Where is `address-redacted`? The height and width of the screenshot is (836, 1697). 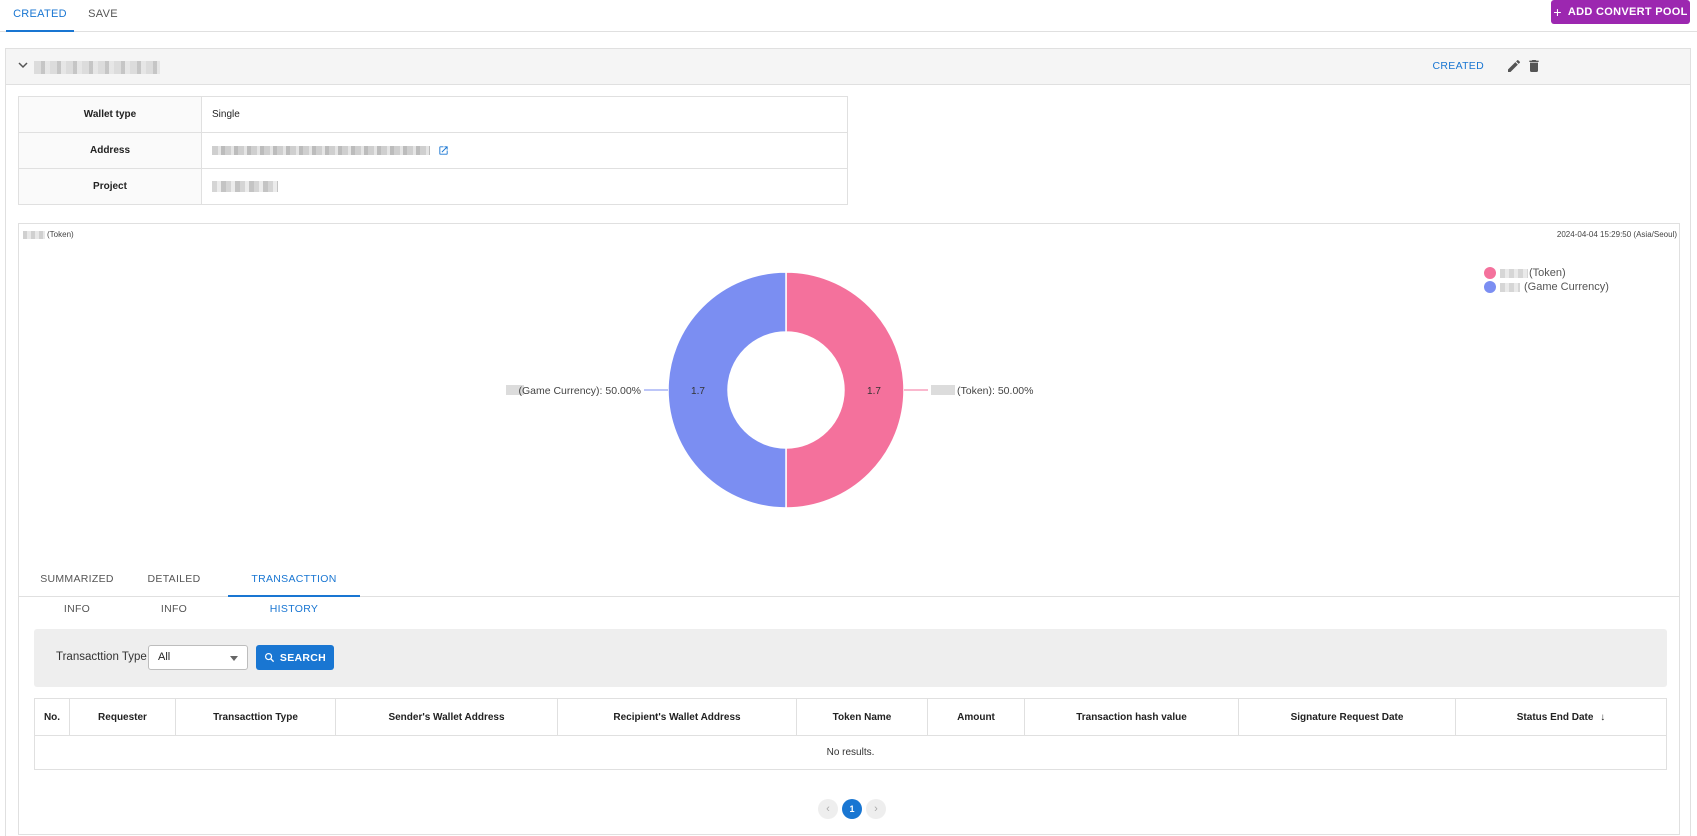
address-redacted is located at coordinates (321, 150).